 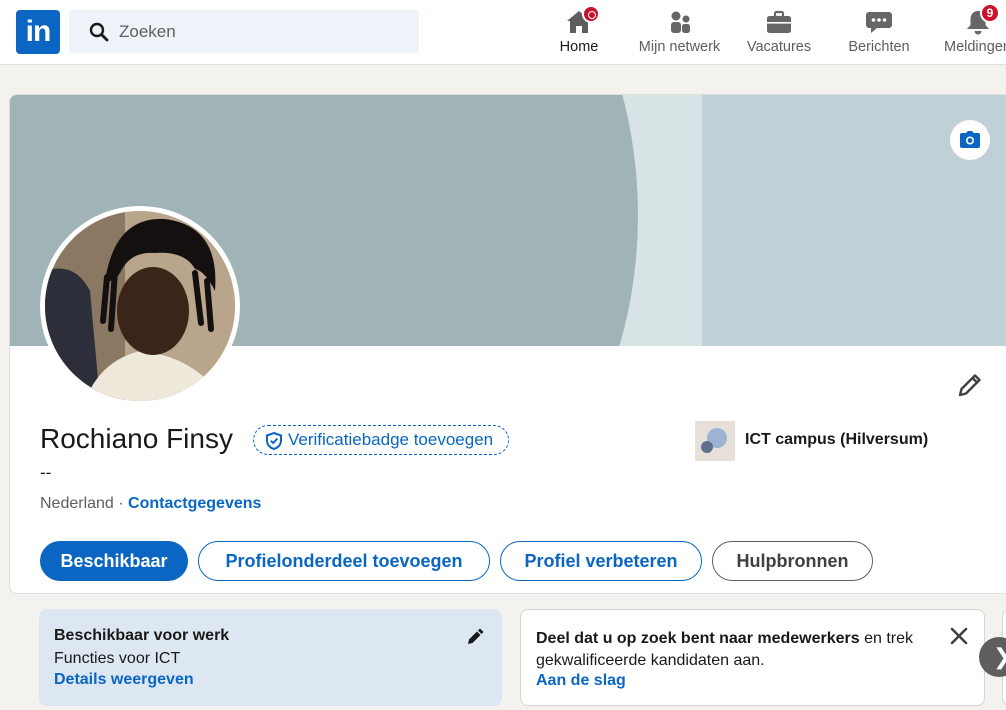 What do you see at coordinates (990, 13) in the screenshot?
I see `notification-count-badge: 9` at bounding box center [990, 13].